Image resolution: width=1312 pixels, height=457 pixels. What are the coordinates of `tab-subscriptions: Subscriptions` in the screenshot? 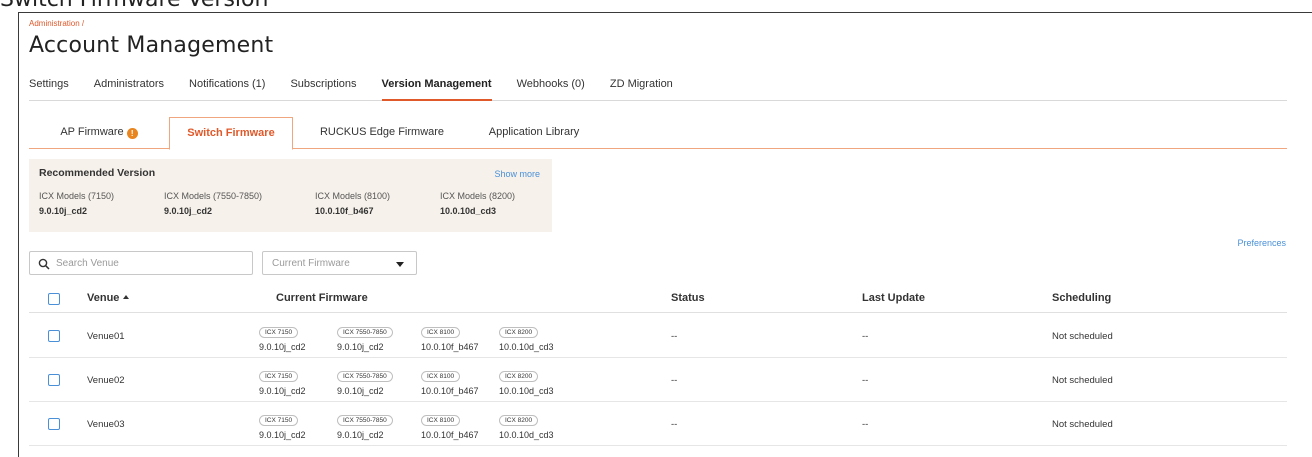 It's located at (323, 87).